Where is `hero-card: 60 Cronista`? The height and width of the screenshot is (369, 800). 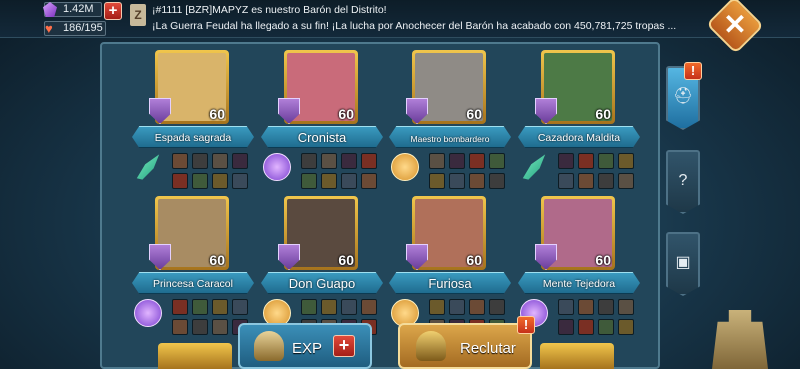 hero-card: 60 Cronista is located at coordinates (322, 125).